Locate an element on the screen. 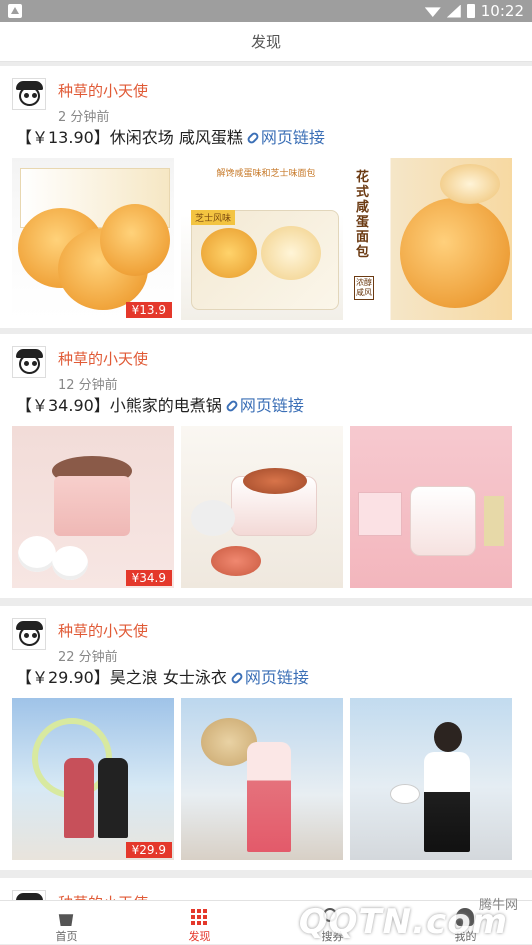  post-time: 2 分钟前 is located at coordinates (84, 117).